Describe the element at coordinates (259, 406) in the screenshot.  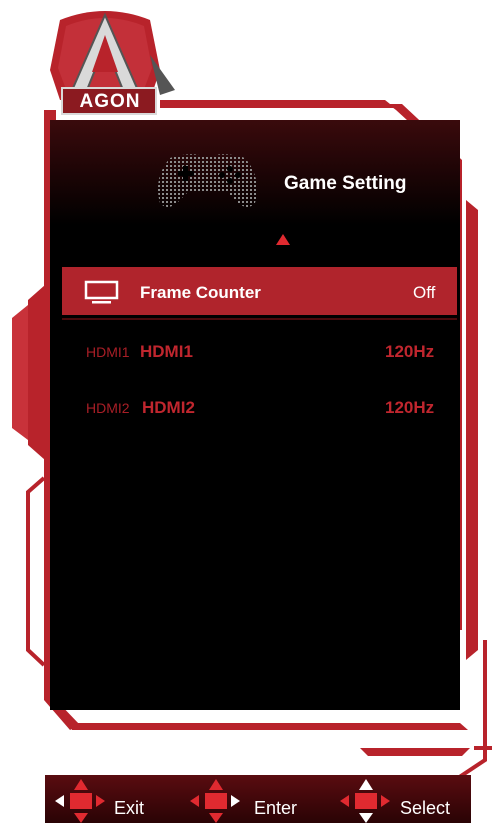
I see `menu-item-hdmi2` at that location.